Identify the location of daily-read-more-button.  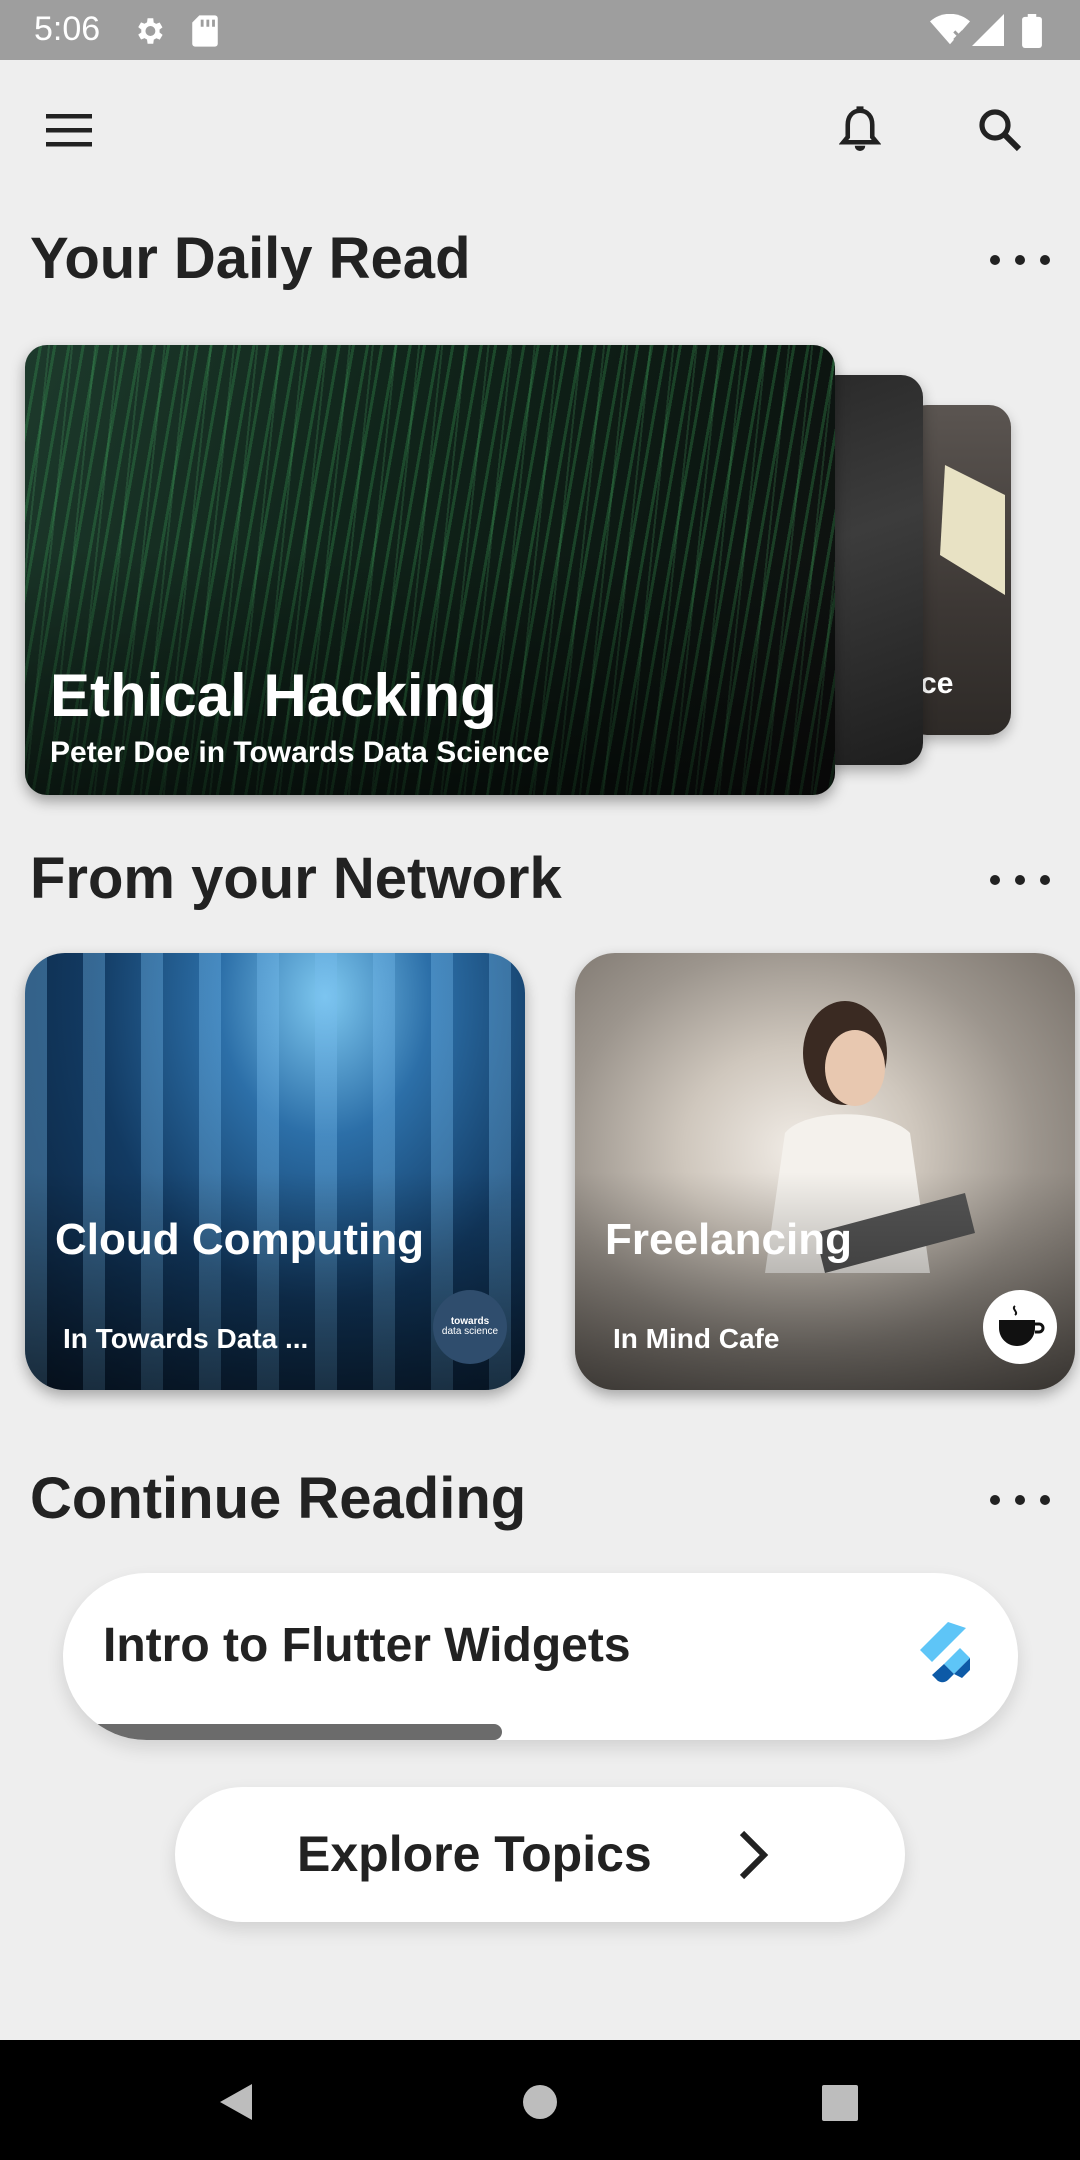
(1020, 260).